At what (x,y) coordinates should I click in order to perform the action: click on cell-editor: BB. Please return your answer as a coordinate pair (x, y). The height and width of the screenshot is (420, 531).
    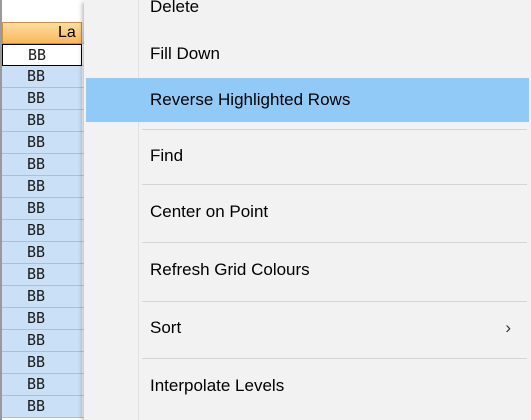
    Looking at the image, I should click on (42, 55).